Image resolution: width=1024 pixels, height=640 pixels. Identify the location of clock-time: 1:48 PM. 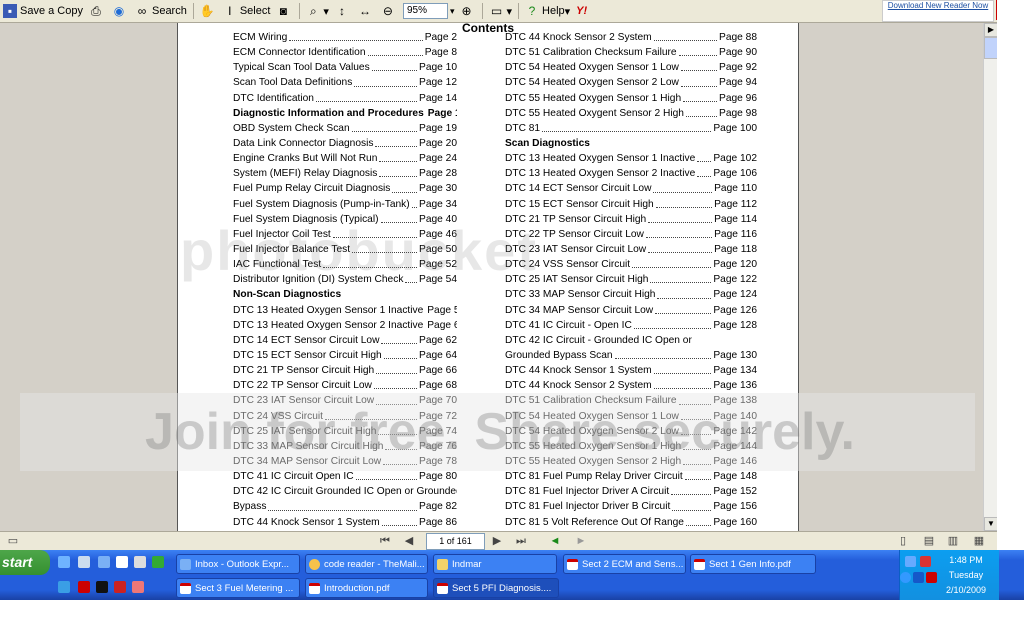
(966, 560).